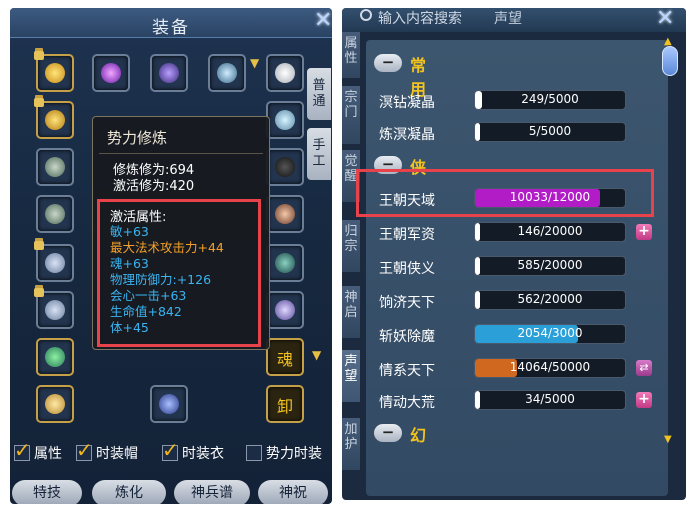 The height and width of the screenshot is (506, 695). What do you see at coordinates (407, 303) in the screenshot?
I see `rep-label: 饷济天下` at bounding box center [407, 303].